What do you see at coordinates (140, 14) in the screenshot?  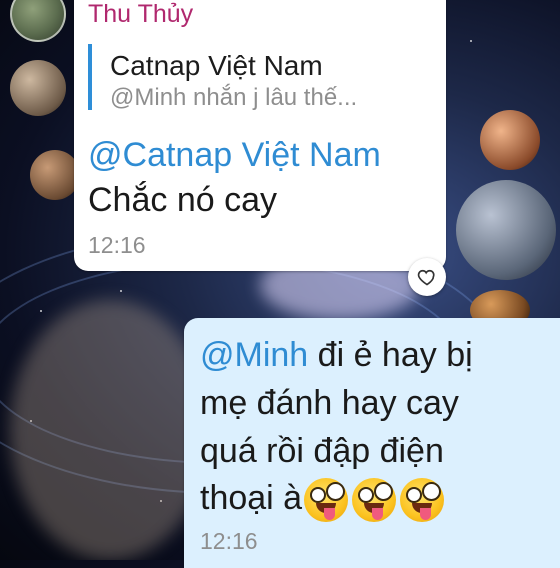 I see `sender-name: Thu Thủy` at bounding box center [140, 14].